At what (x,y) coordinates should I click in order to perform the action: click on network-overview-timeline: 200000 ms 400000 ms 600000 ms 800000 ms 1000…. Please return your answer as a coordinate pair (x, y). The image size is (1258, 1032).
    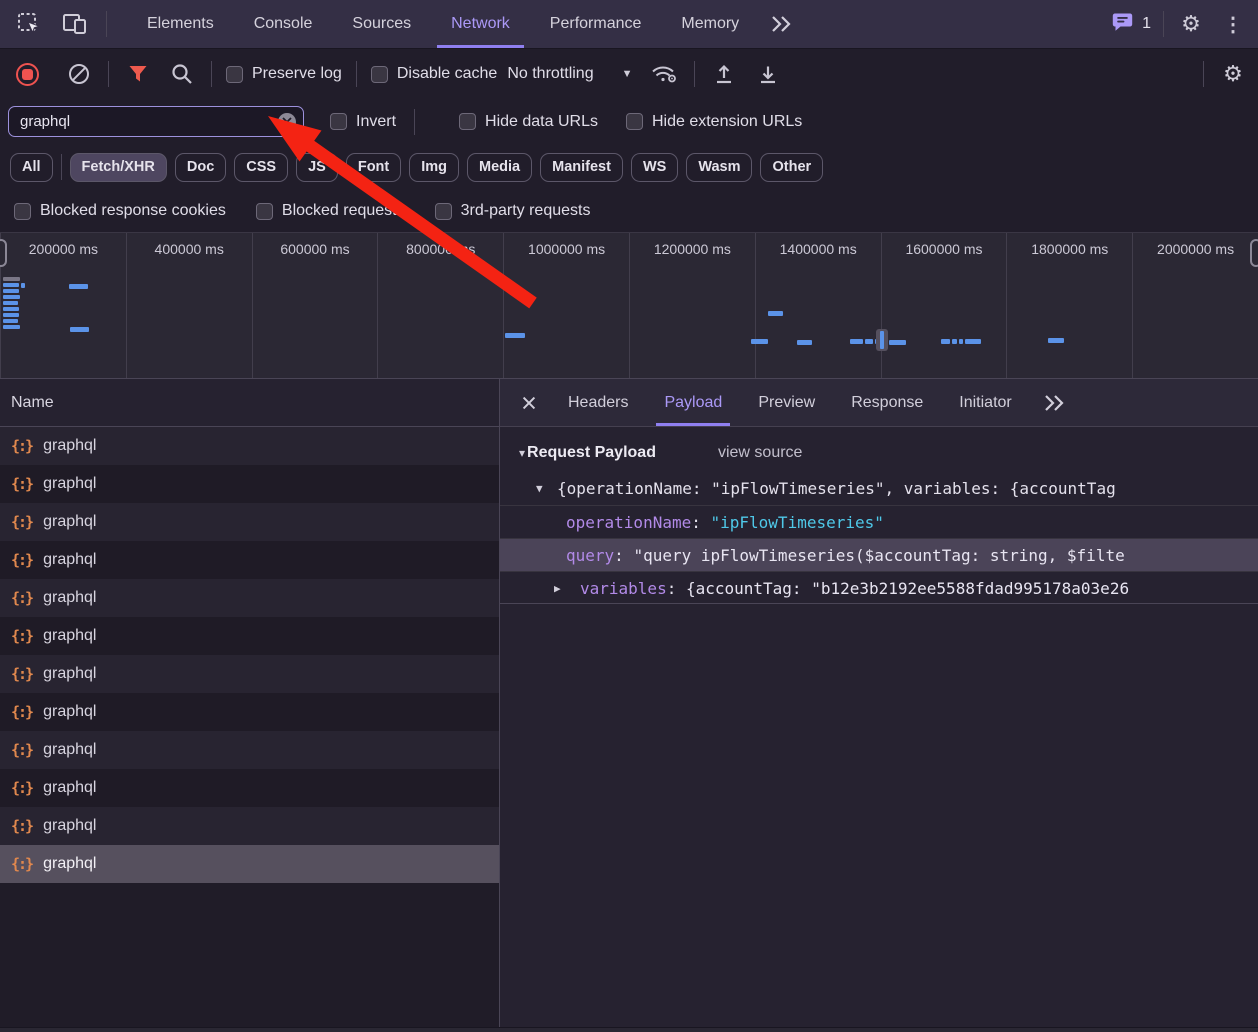
    Looking at the image, I should click on (629, 305).